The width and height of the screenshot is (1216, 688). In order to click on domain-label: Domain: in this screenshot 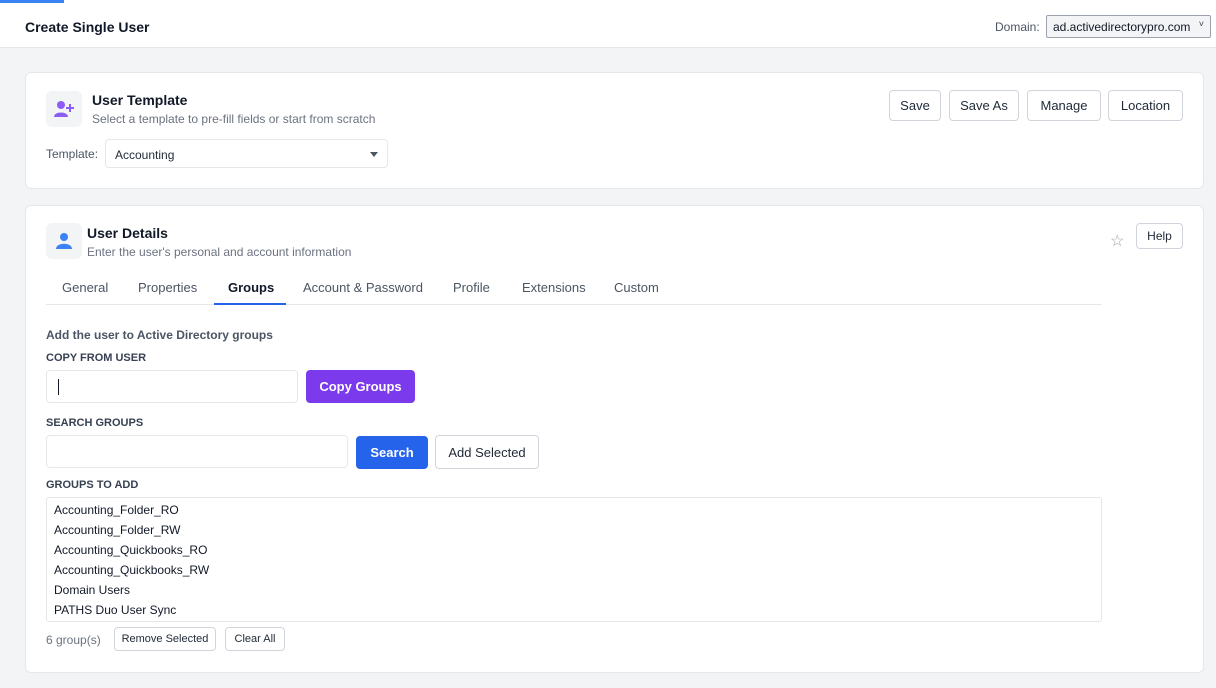, I will do `click(1017, 27)`.